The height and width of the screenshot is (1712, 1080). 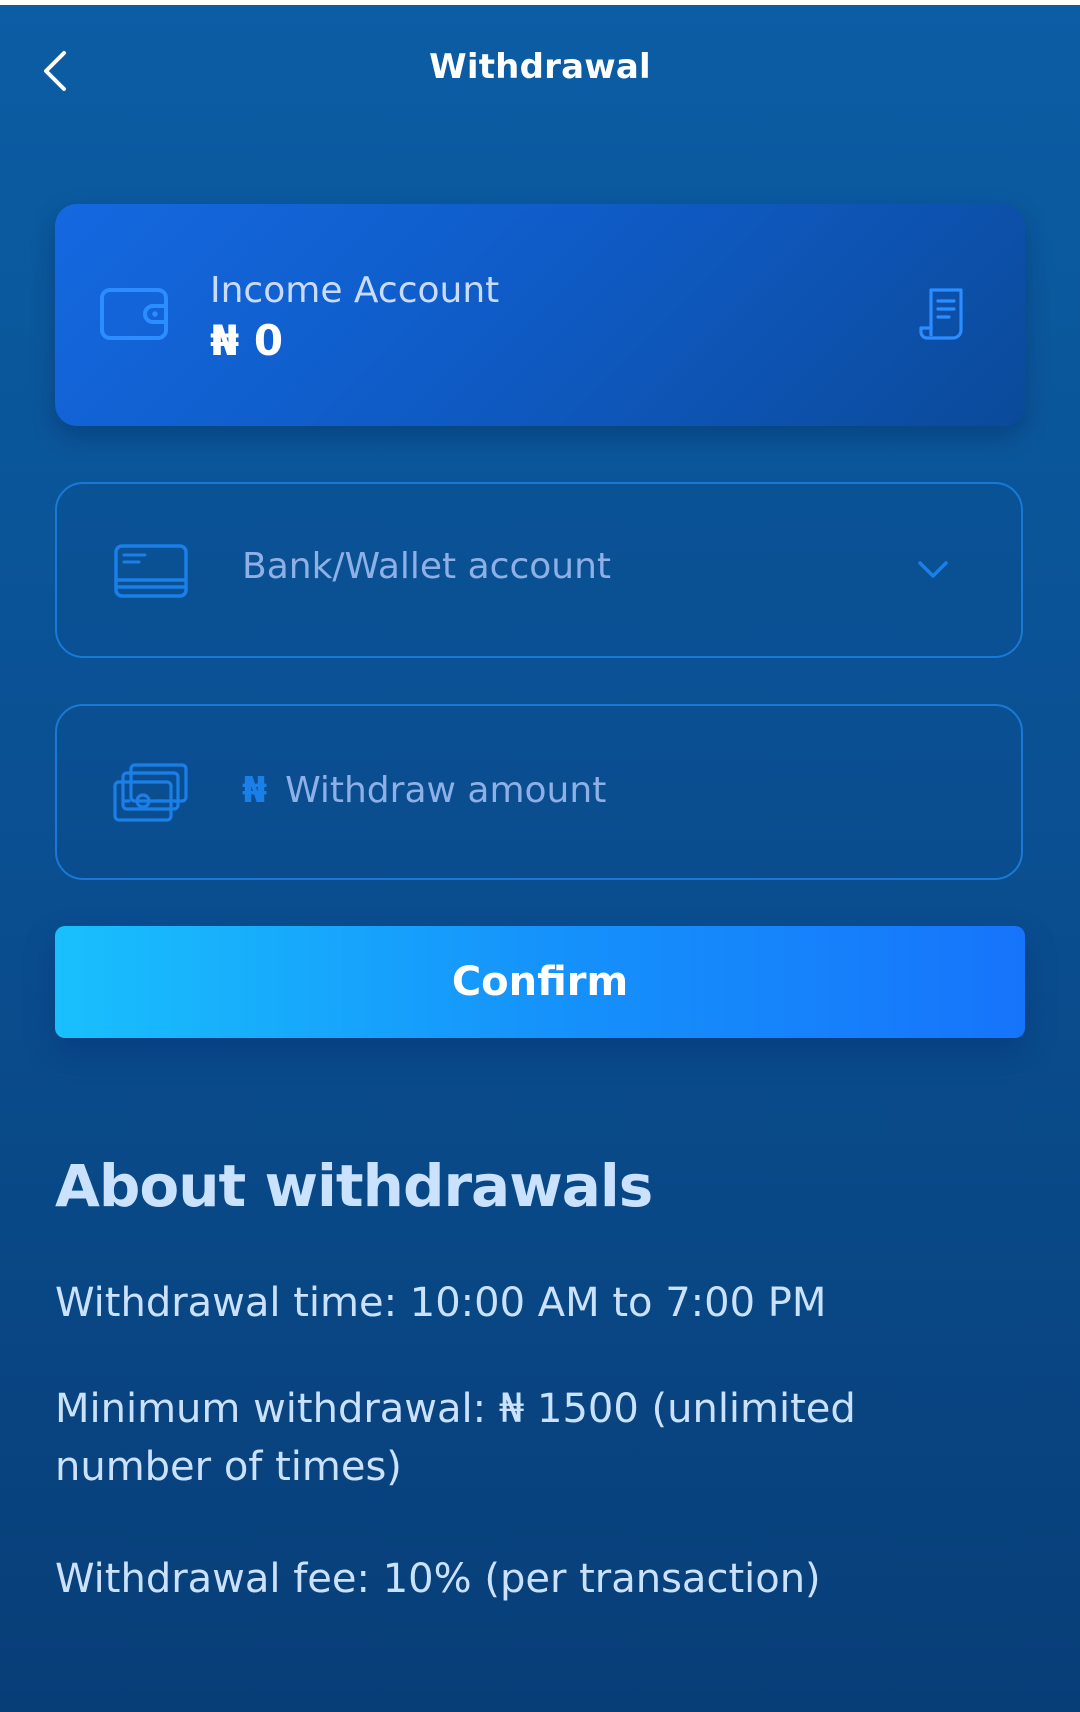 I want to click on page-title: Withdrawal, so click(x=540, y=67).